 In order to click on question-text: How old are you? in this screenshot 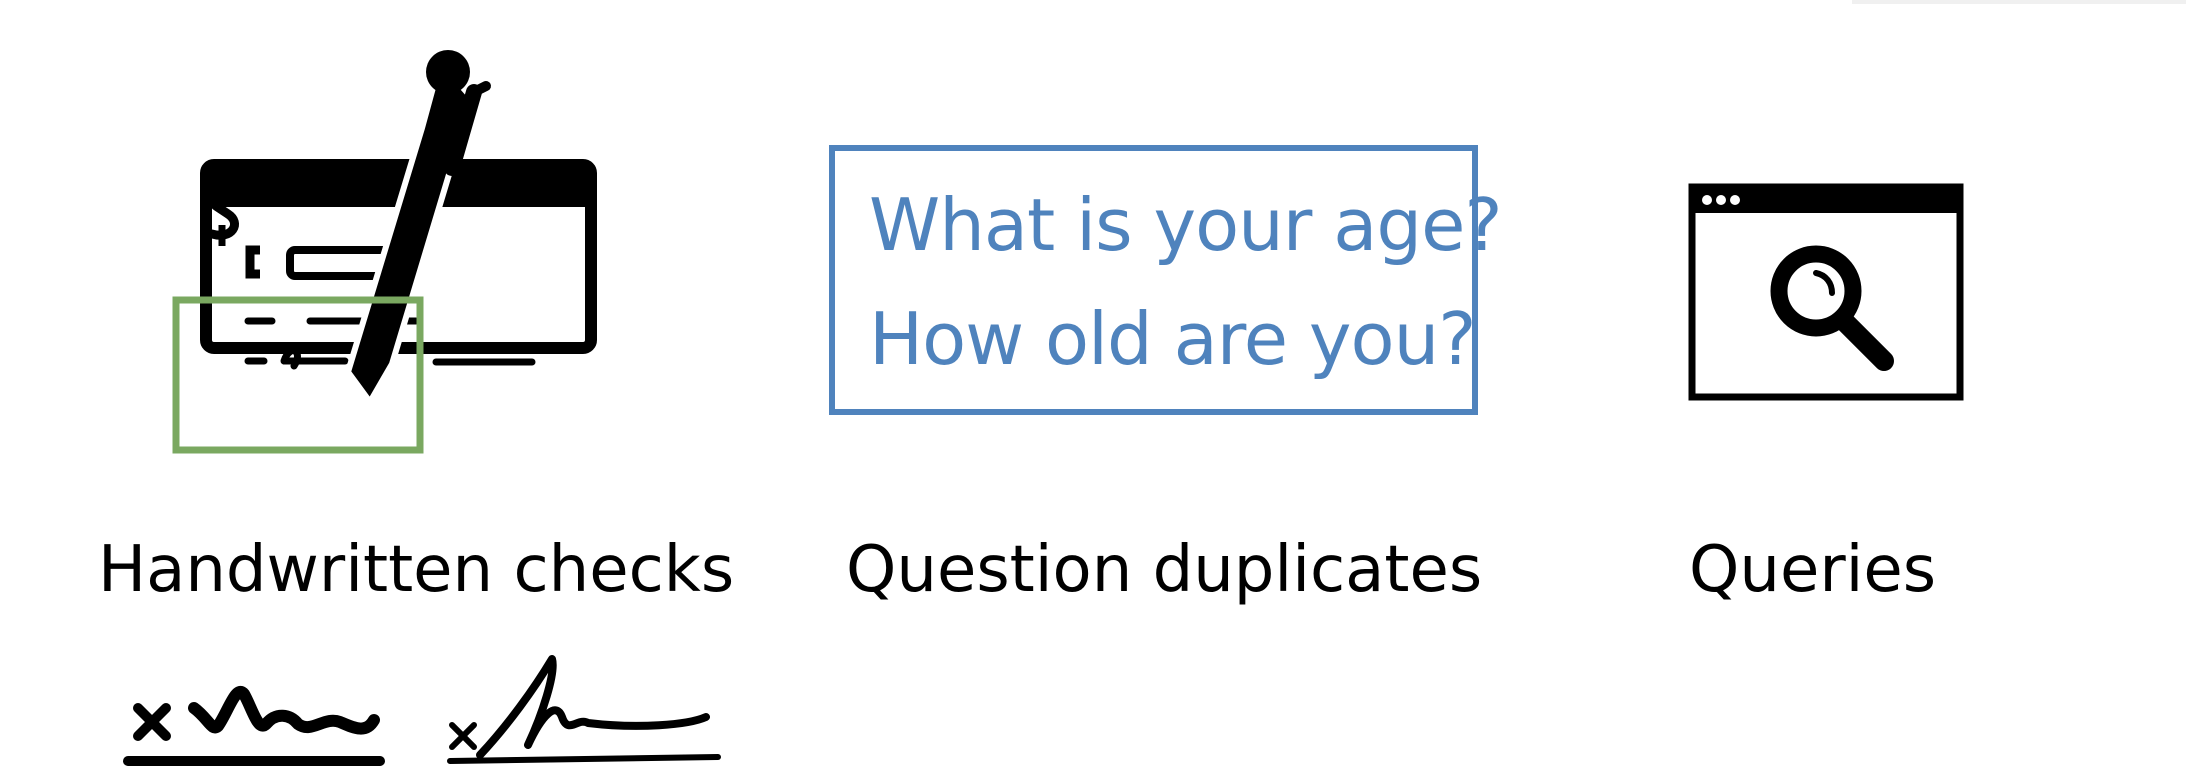, I will do `click(1172, 339)`.